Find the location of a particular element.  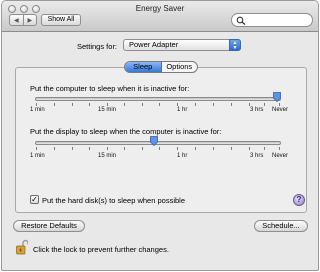

forward-arrow-icon: ▶ is located at coordinates (30, 20).